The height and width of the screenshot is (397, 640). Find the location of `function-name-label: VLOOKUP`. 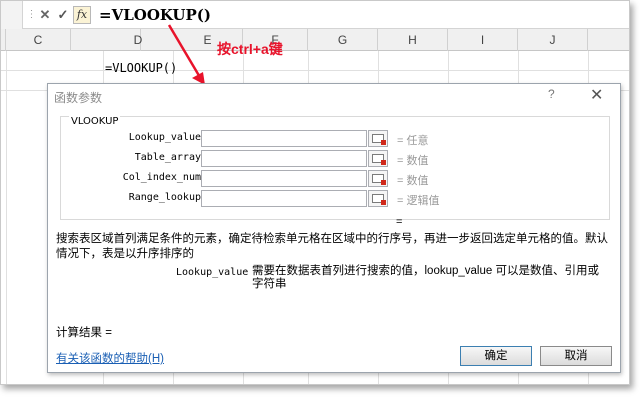

function-name-label: VLOOKUP is located at coordinates (95, 121).